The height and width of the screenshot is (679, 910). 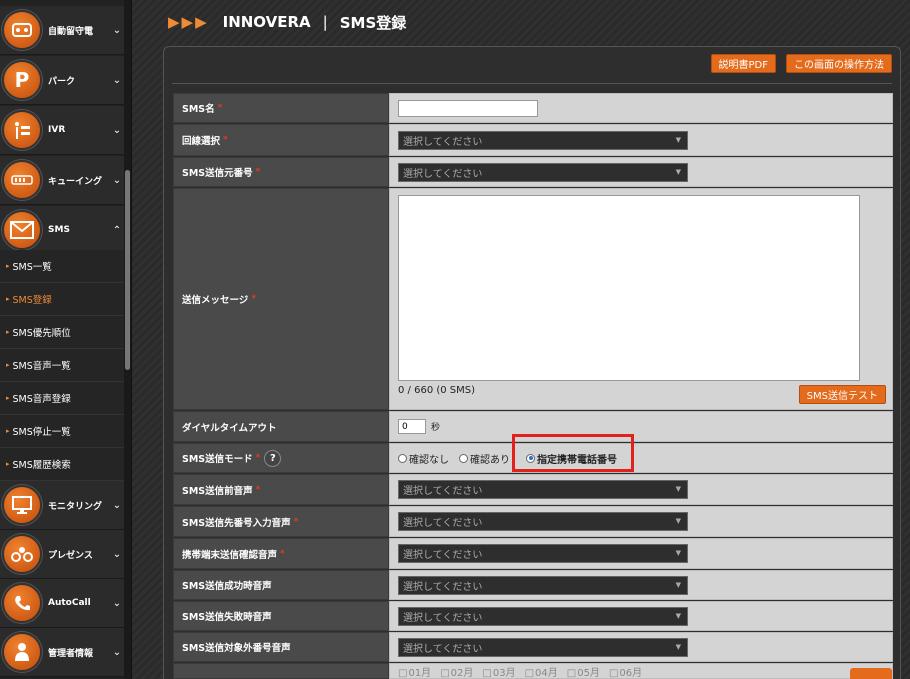 I want to click on outside-voice-select: 選択してください ▼, so click(x=543, y=647).